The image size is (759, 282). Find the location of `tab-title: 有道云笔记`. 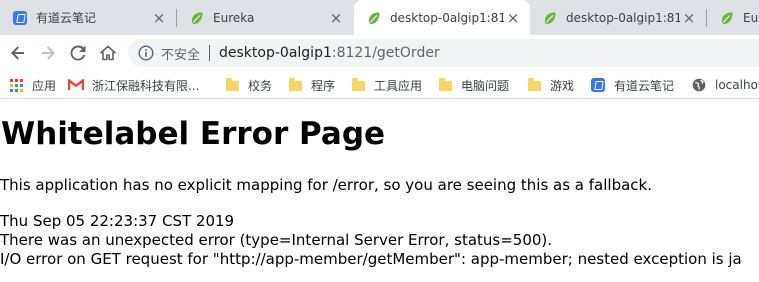

tab-title: 有道云笔记 is located at coordinates (66, 18).